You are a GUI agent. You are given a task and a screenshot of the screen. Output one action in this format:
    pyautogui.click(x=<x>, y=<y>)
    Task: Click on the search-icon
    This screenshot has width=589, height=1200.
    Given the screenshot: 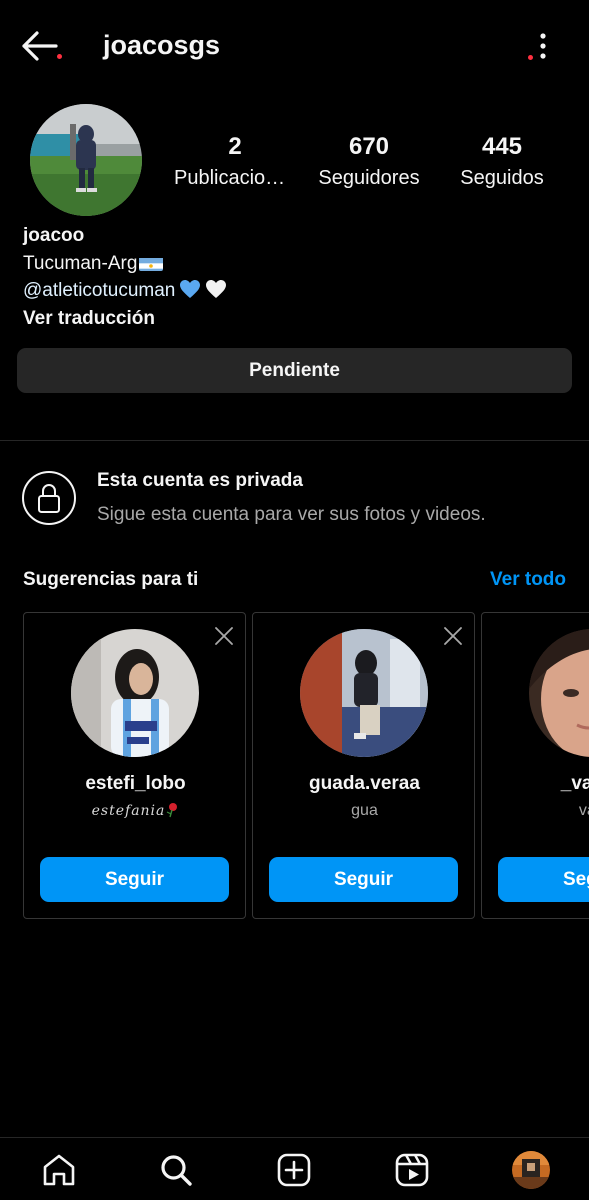 What is the action you would take?
    pyautogui.click(x=176, y=1170)
    